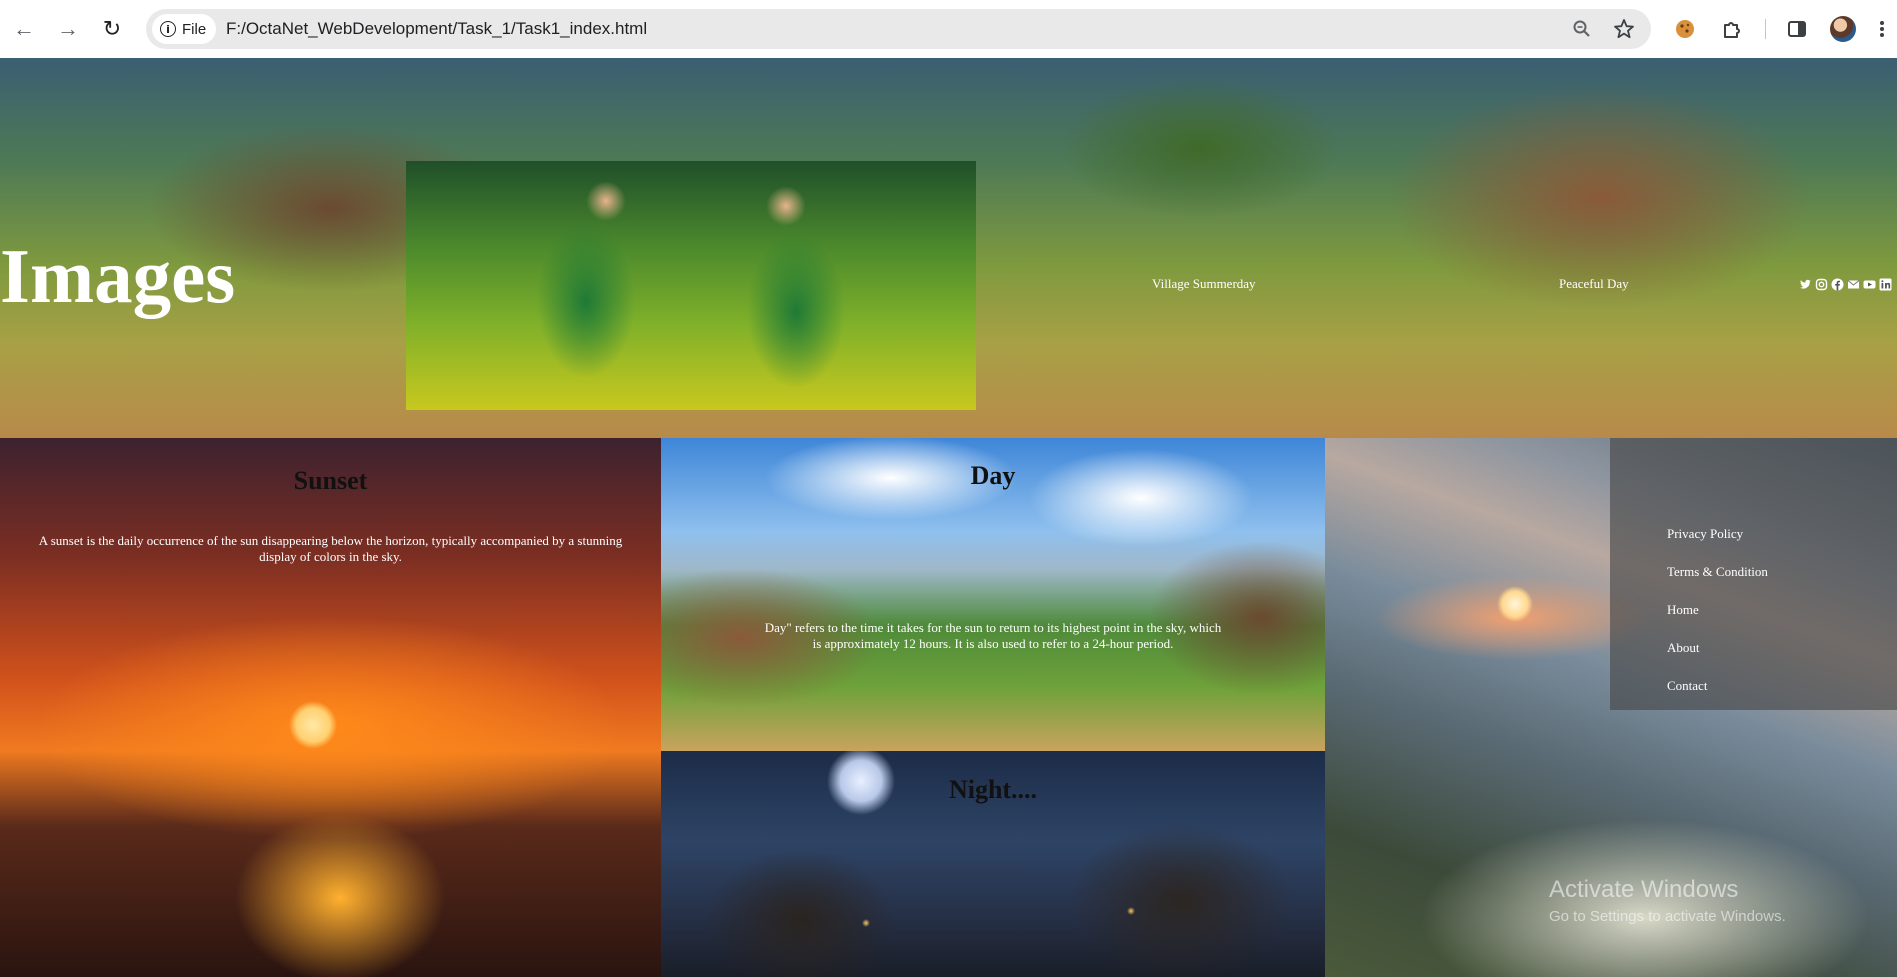 This screenshot has height=977, width=1897. I want to click on profile-avatar, so click(1843, 29).